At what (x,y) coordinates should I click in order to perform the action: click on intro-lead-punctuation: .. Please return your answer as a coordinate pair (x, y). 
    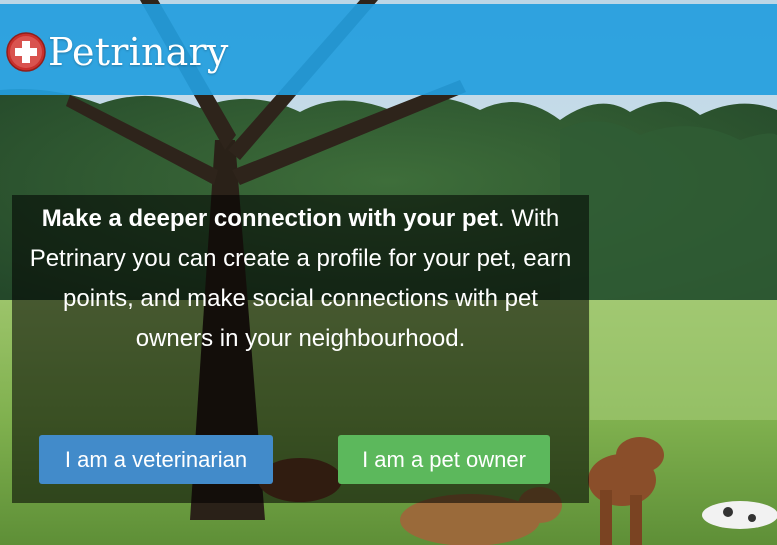
    Looking at the image, I should click on (501, 218).